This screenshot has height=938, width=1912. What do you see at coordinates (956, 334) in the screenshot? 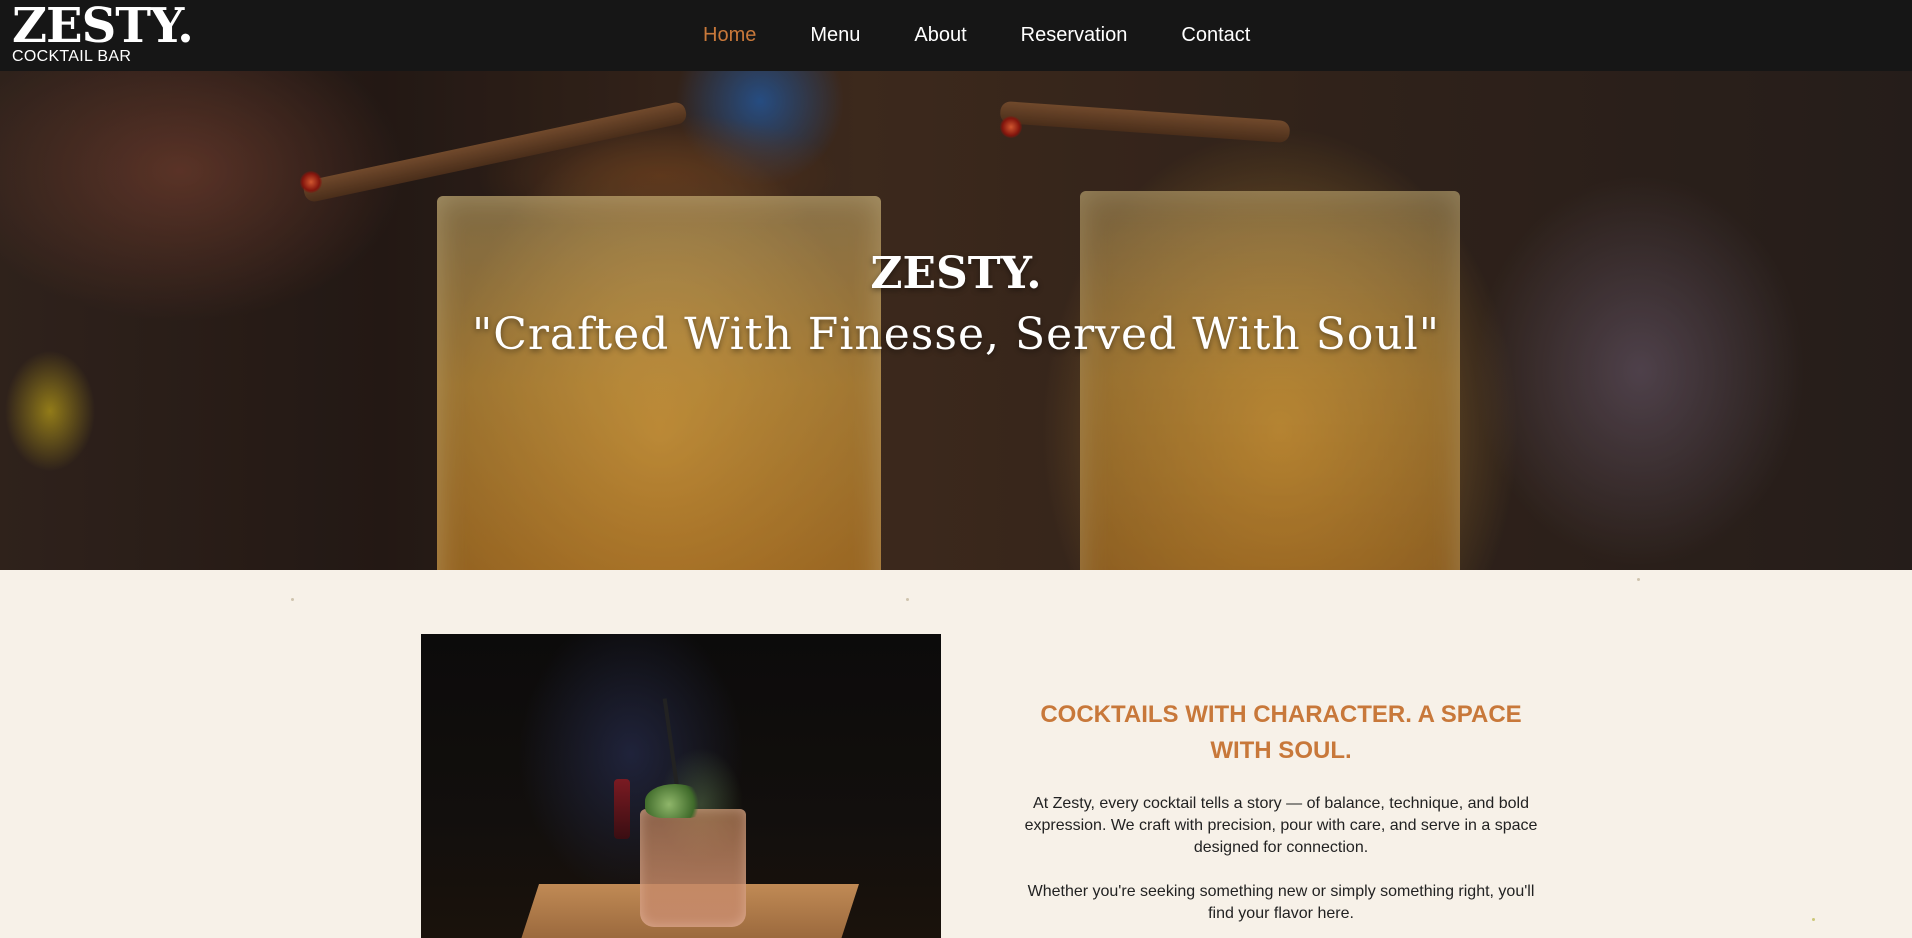
I see `hero-tagline: "Crafted With Finesse, Served With Soul"` at bounding box center [956, 334].